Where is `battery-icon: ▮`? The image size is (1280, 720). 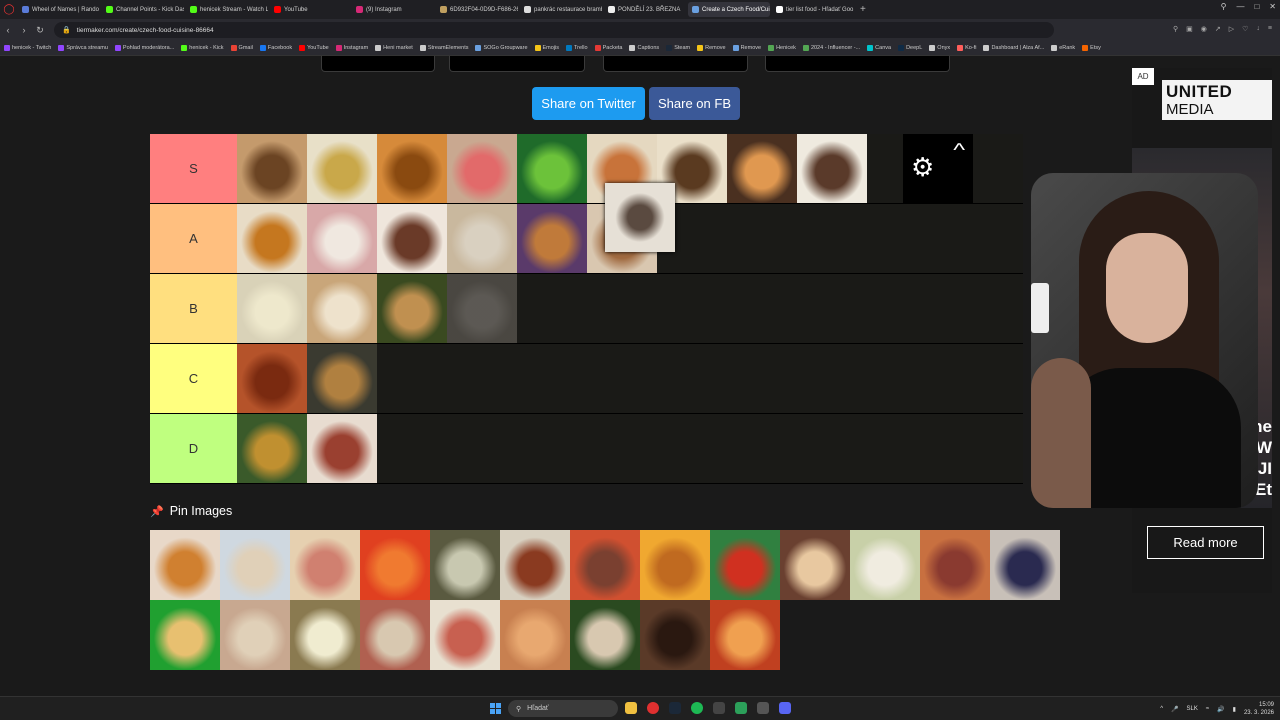 battery-icon: ▮ is located at coordinates (1234, 709).